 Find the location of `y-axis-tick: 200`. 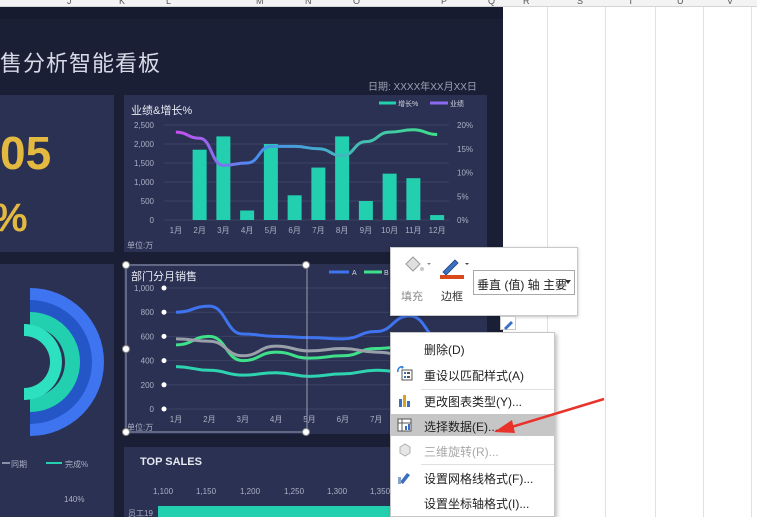

y-axis-tick: 200 is located at coordinates (148, 385).